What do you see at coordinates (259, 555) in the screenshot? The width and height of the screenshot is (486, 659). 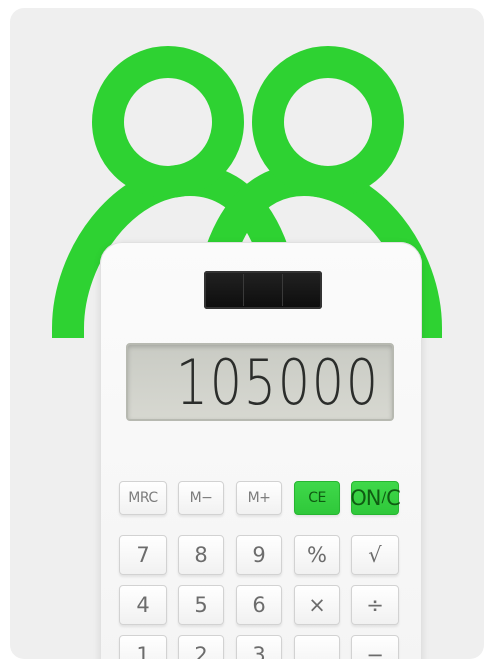 I see `key-9: 9` at bounding box center [259, 555].